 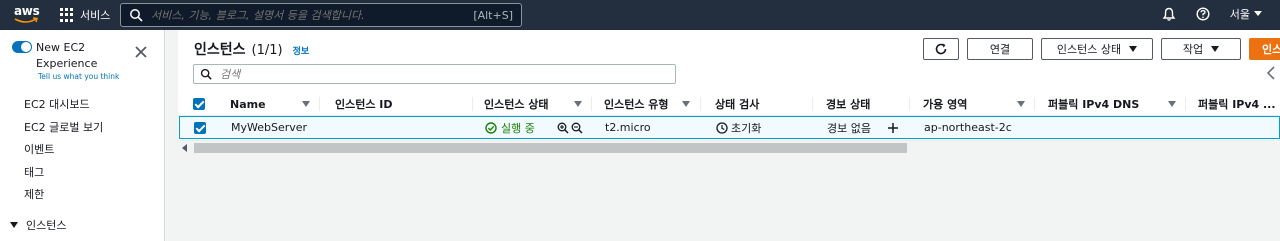 I want to click on state-zoom-controls, so click(x=570, y=127).